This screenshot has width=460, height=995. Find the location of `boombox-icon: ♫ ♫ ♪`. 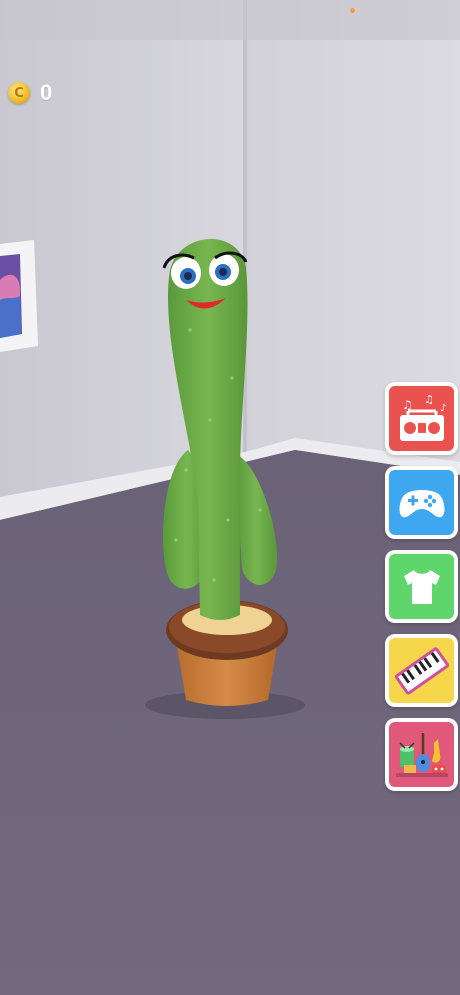

boombox-icon: ♫ ♫ ♪ is located at coordinates (422, 417).